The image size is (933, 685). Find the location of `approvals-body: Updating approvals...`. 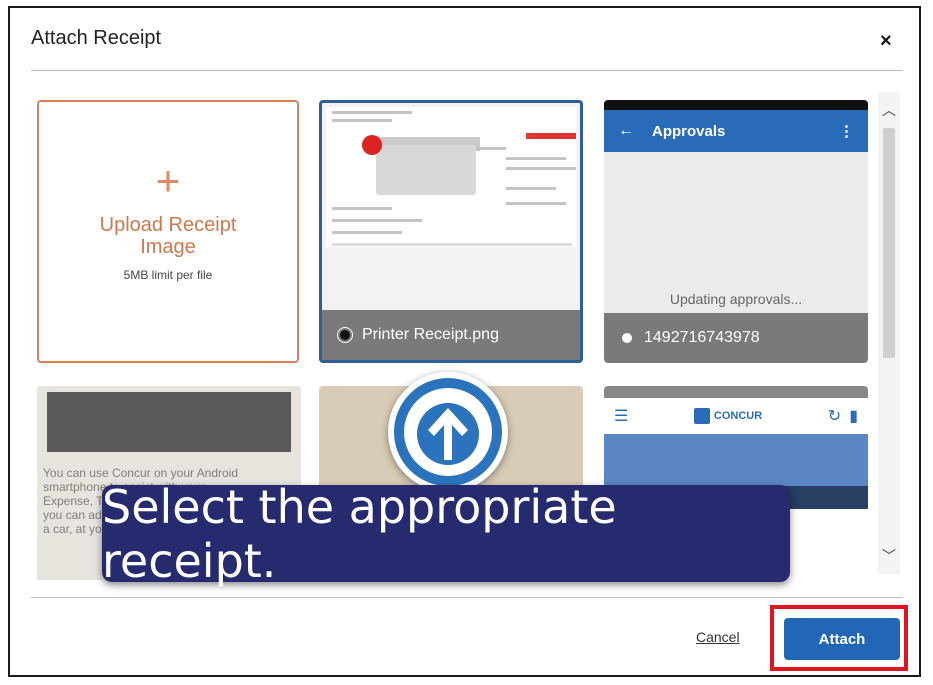

approvals-body: Updating approvals... is located at coordinates (736, 232).